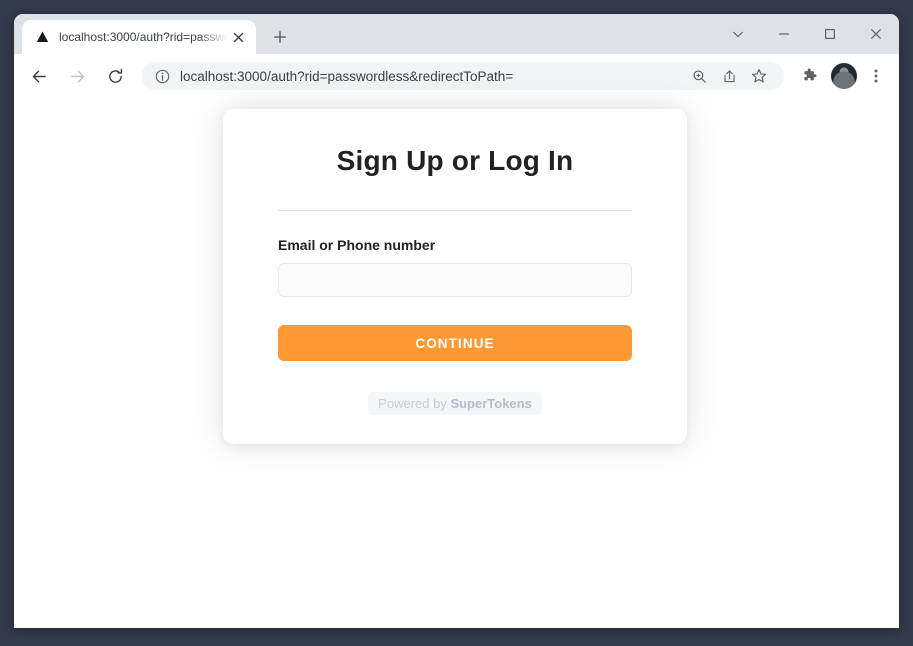 The image size is (913, 646). Describe the element at coordinates (455, 343) in the screenshot. I see `continue-button: CONTINUE` at that location.